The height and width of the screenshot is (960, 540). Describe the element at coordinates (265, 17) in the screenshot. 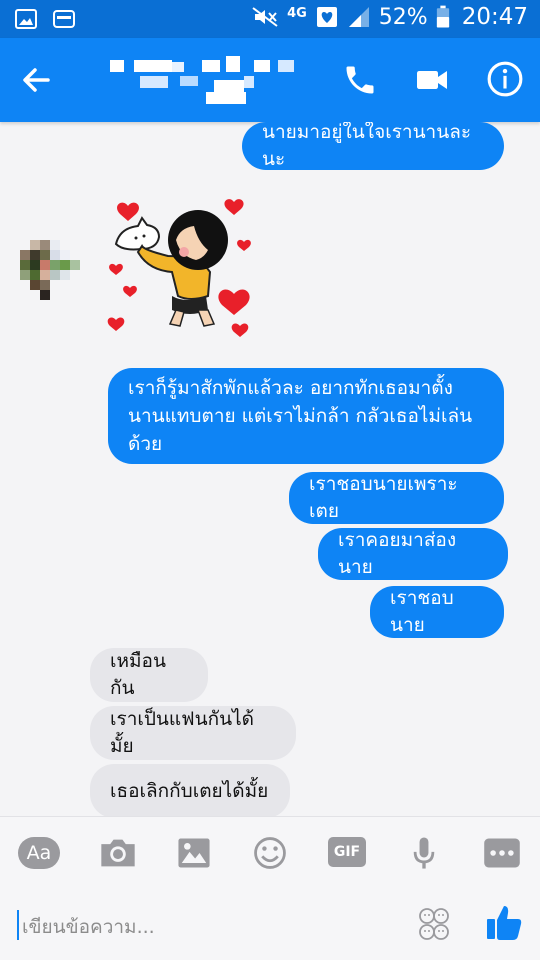

I see `mute-icon` at that location.